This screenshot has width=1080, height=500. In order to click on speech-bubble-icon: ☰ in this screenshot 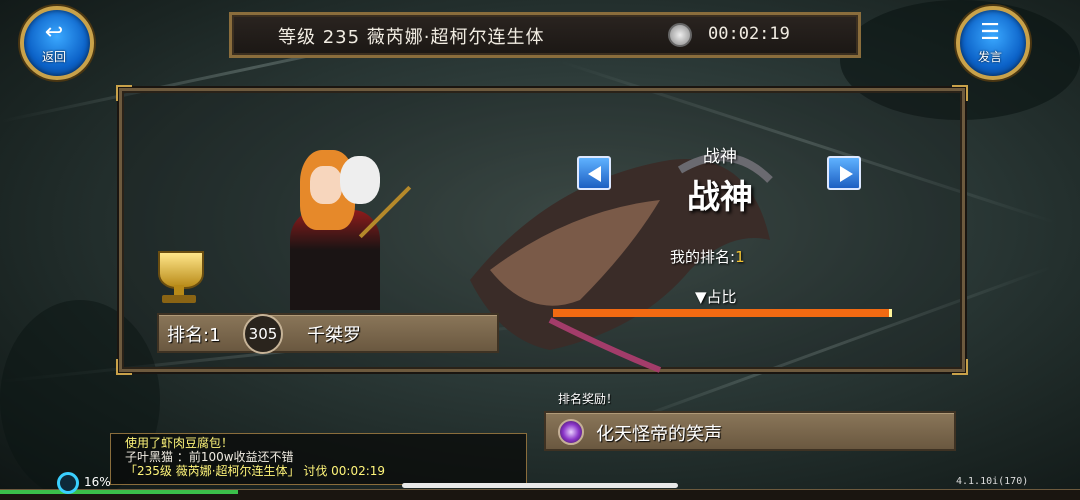, I will do `click(990, 32)`.